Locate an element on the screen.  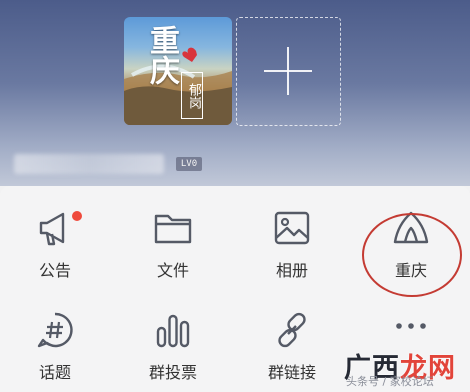
link-icon is located at coordinates (292, 330).